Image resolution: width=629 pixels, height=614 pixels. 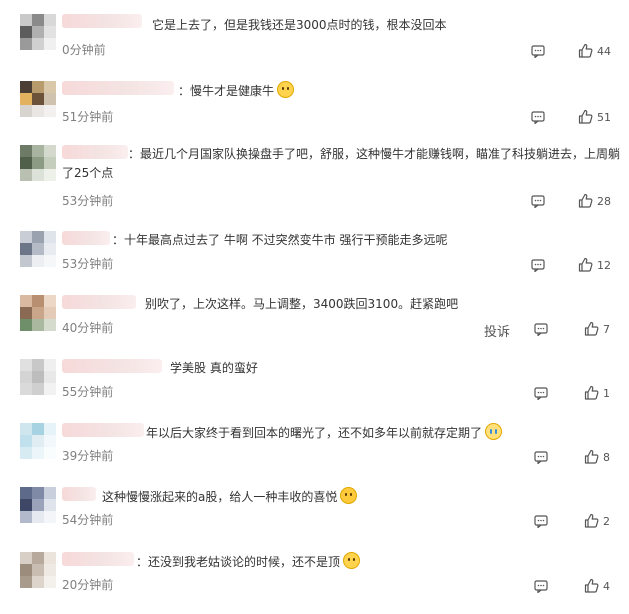 I want to click on comment-time: 20分钟前, so click(x=88, y=585).